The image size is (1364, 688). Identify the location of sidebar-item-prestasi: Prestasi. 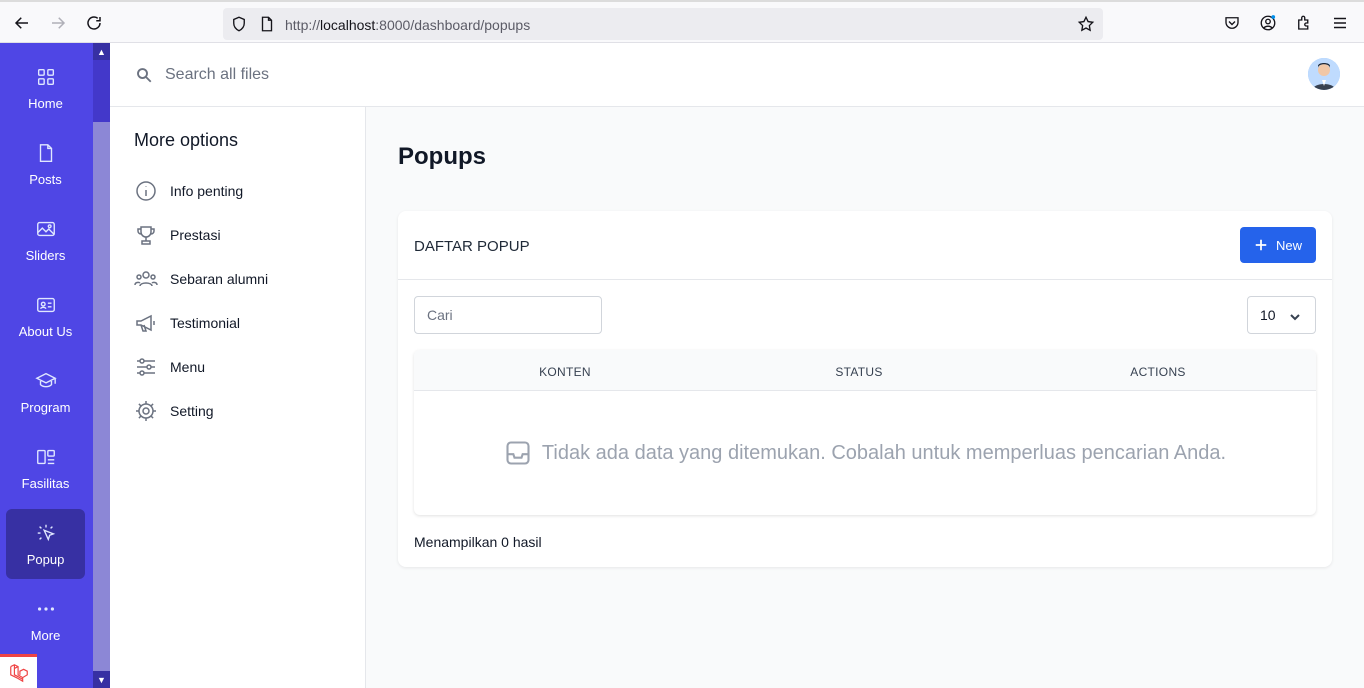
(177, 235).